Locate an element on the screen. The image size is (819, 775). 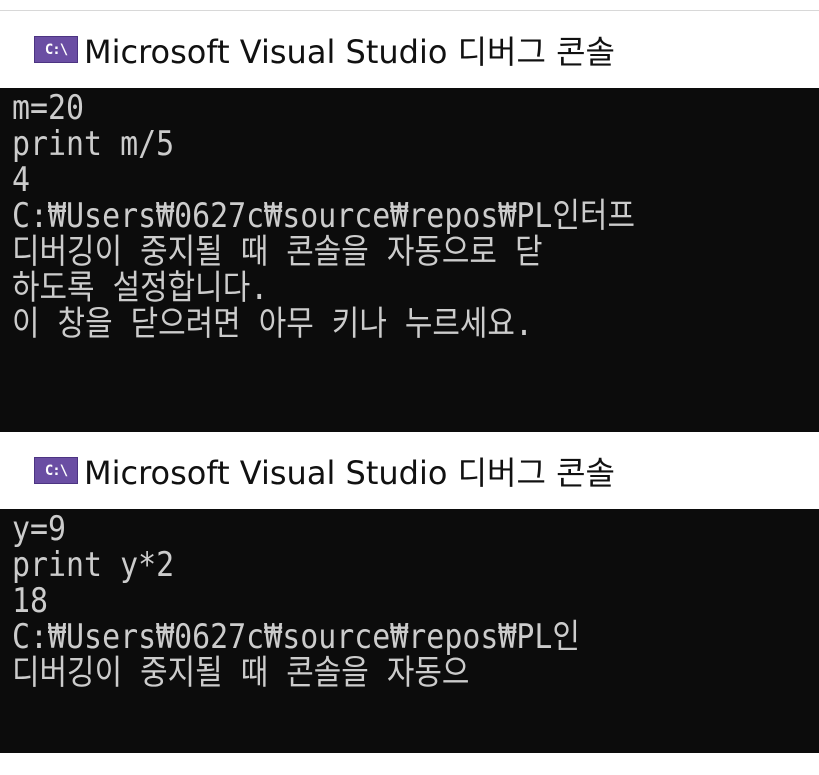
console-line: C:₩Users₩0627c₩source₩repos₩PL인터프 is located at coordinates (323, 216).